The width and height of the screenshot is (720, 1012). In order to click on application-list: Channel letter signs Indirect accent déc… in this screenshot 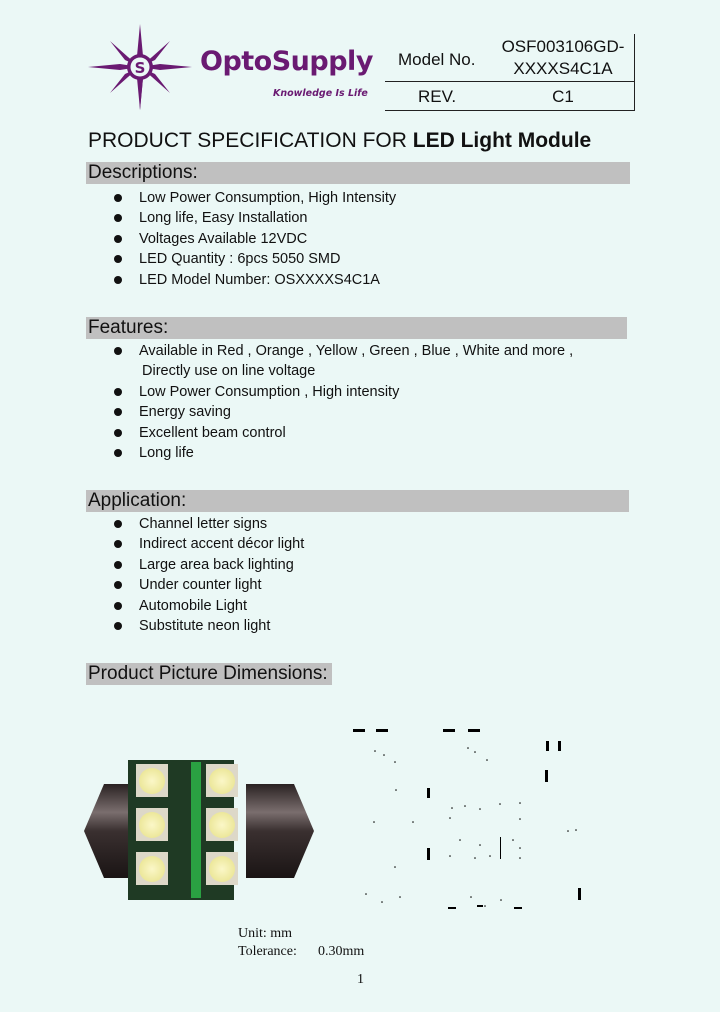, I will do `click(207, 575)`.